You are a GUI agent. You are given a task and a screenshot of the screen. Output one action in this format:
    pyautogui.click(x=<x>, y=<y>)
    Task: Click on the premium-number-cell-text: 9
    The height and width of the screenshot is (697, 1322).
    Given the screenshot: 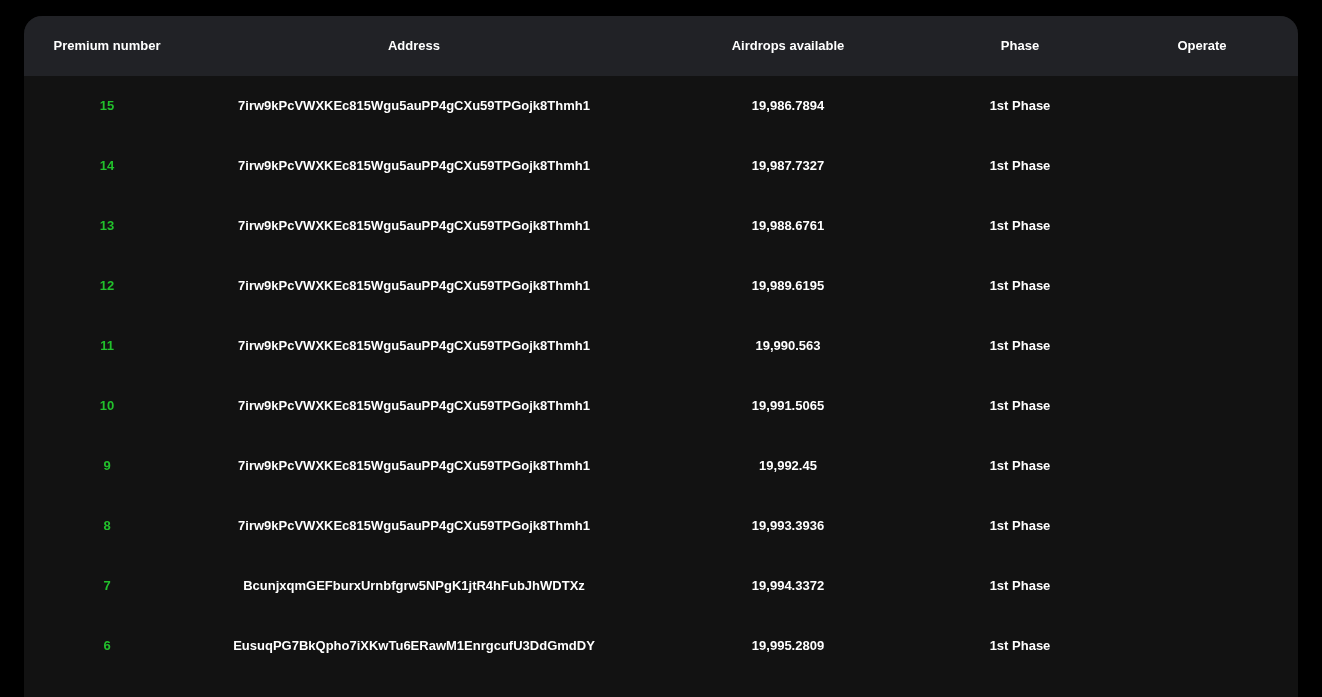 What is the action you would take?
    pyautogui.click(x=107, y=466)
    